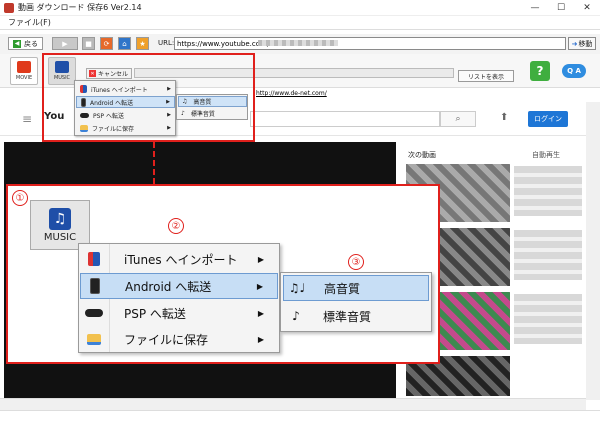  Describe the element at coordinates (593, 251) in the screenshot. I see `vertical-scrollbar` at that location.